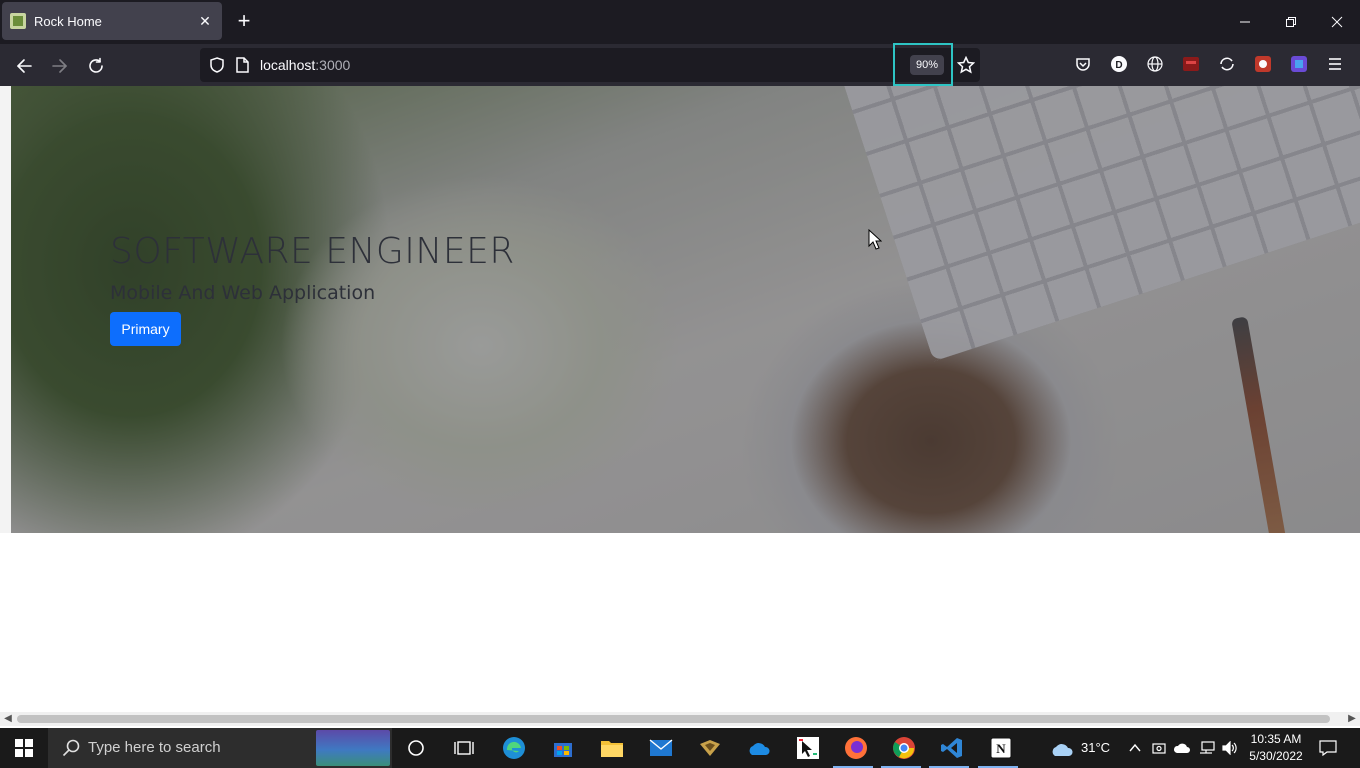 Image resolution: width=1360 pixels, height=768 pixels. I want to click on ublock-extension-icon, so click(1263, 64).